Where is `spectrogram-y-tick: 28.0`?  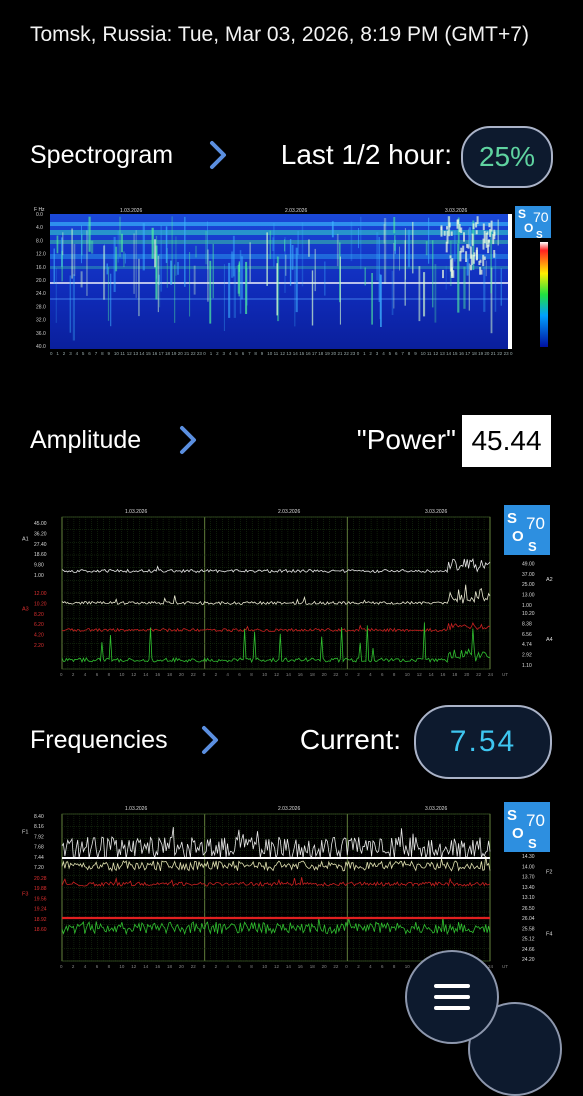
spectrogram-y-tick: 28.0 is located at coordinates (41, 307).